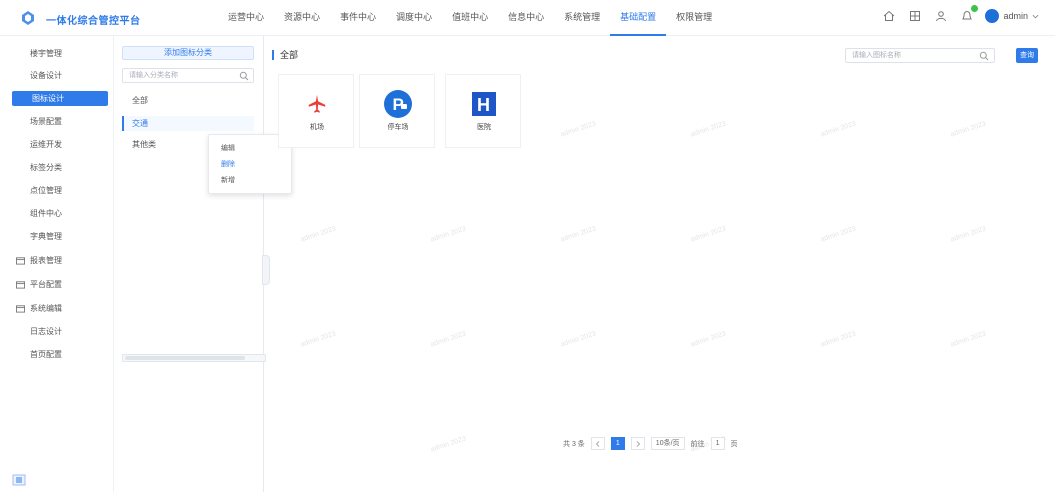 This screenshot has width=1055, height=492. What do you see at coordinates (228, 149) in the screenshot?
I see `context-menu-edit: 编辑` at bounding box center [228, 149].